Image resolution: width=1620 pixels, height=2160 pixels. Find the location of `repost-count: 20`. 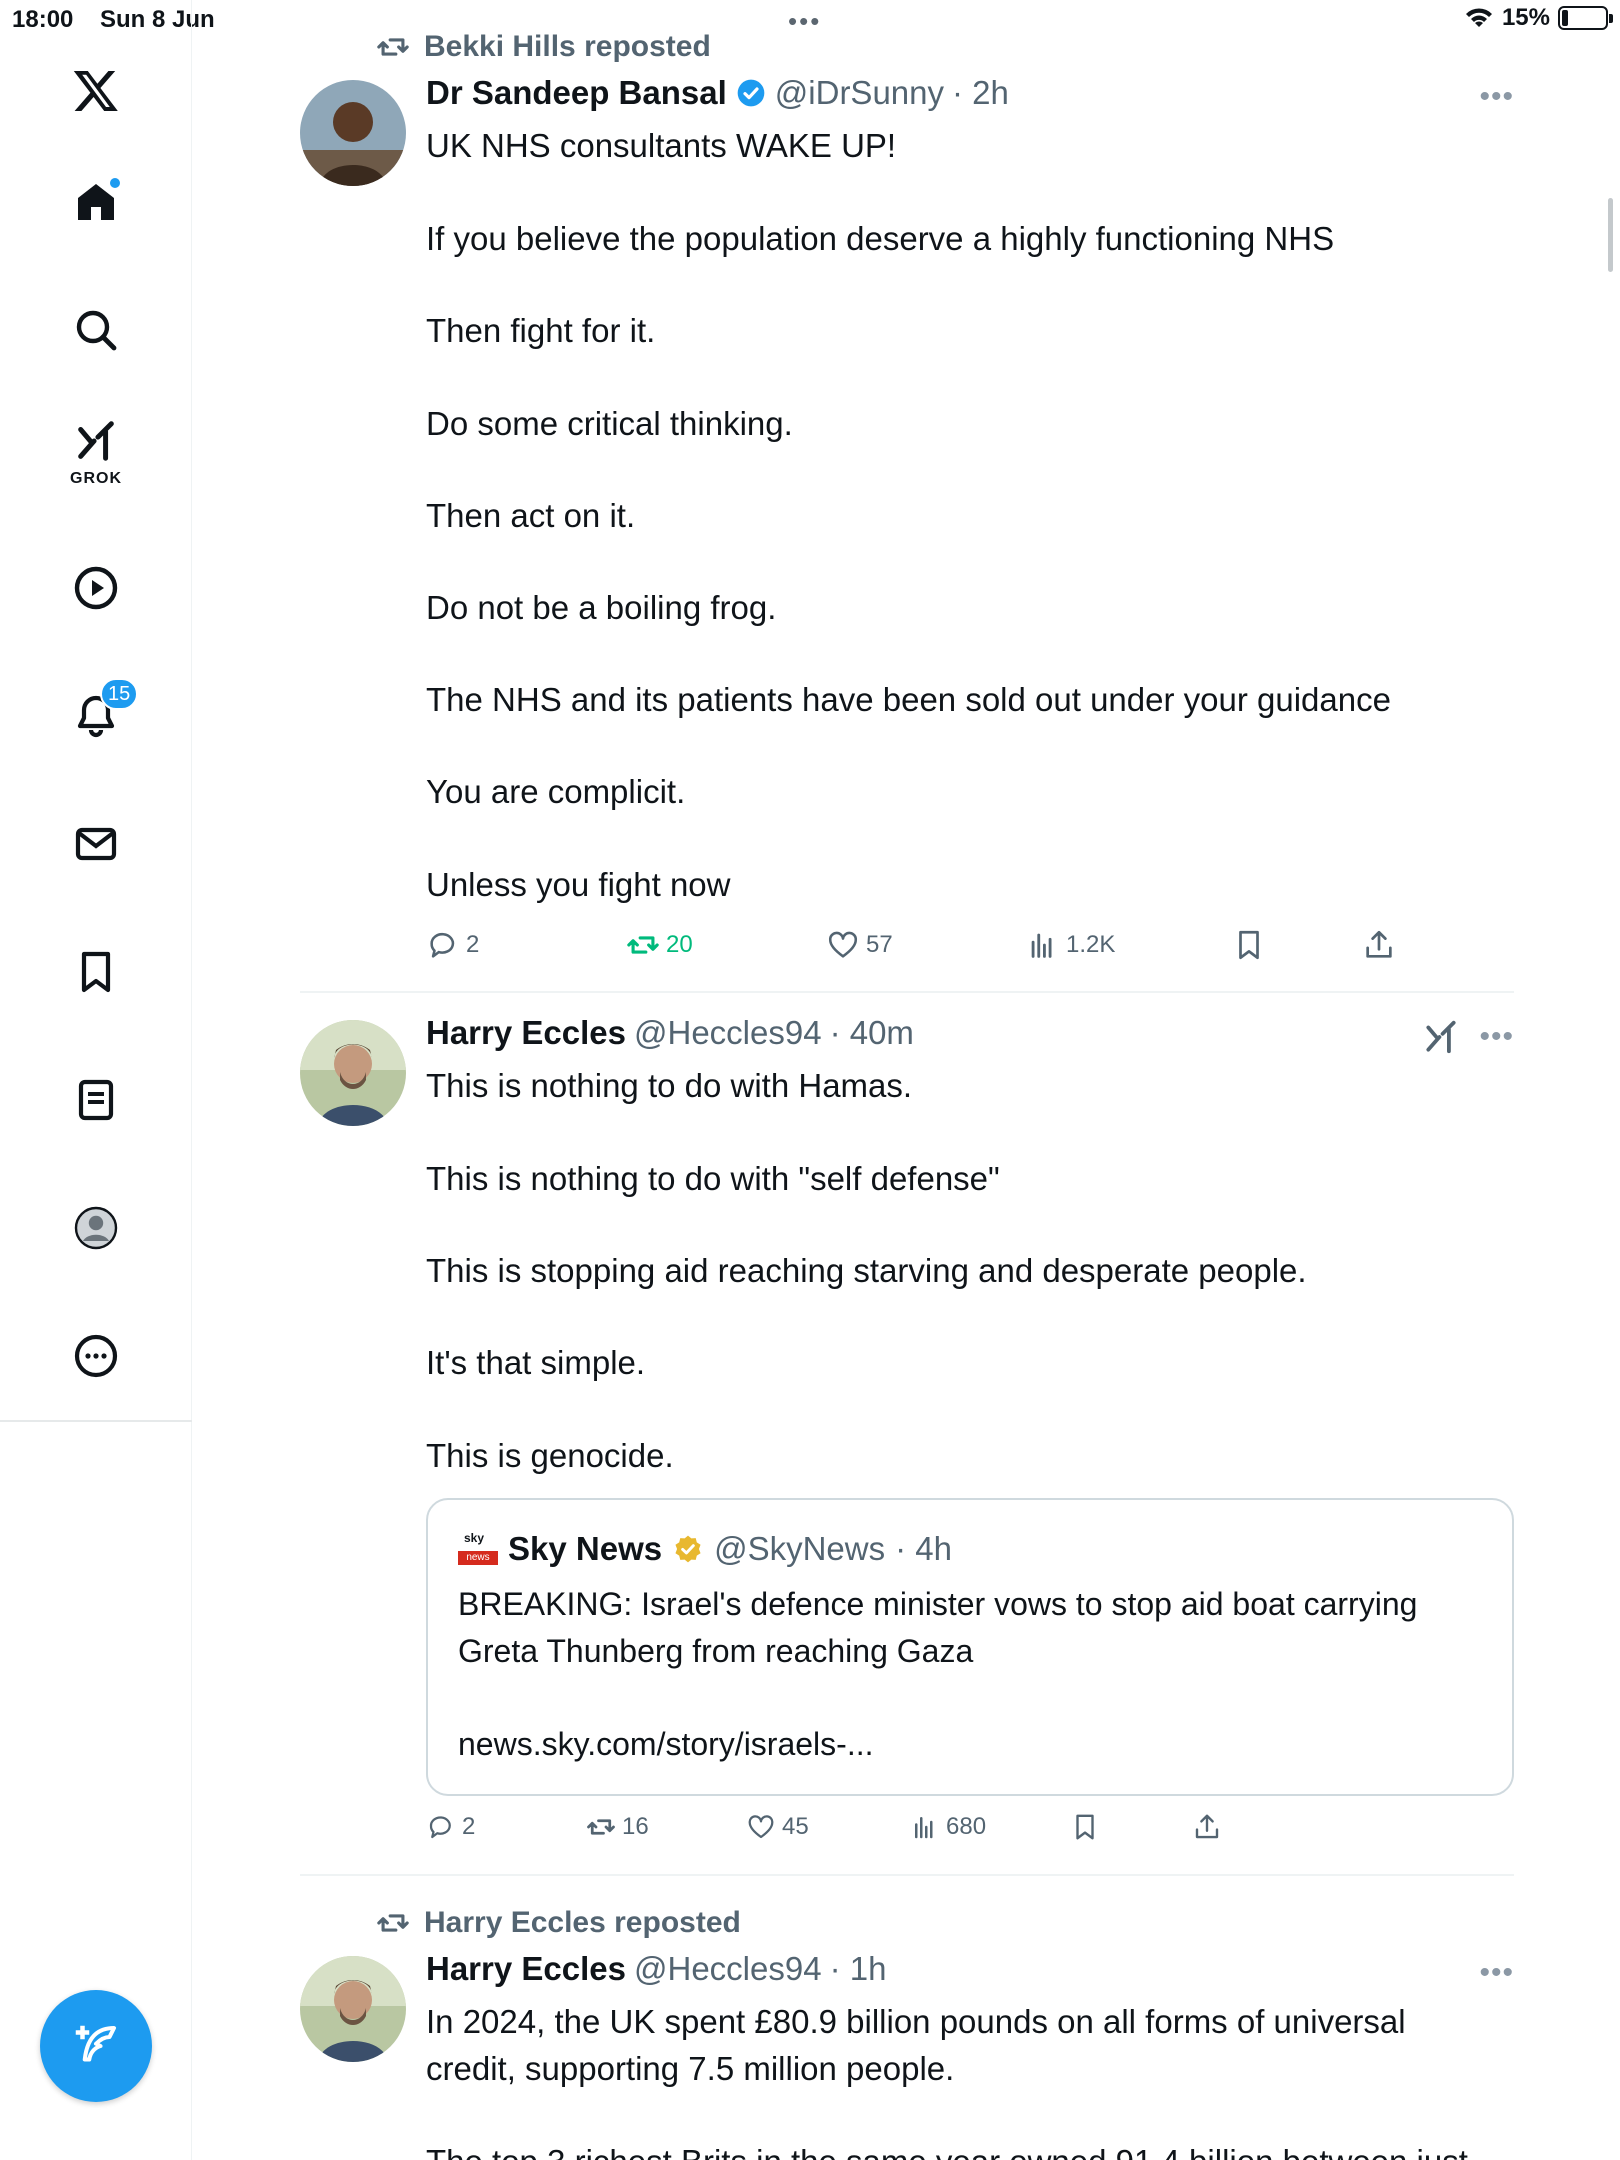

repost-count: 20 is located at coordinates (679, 944).